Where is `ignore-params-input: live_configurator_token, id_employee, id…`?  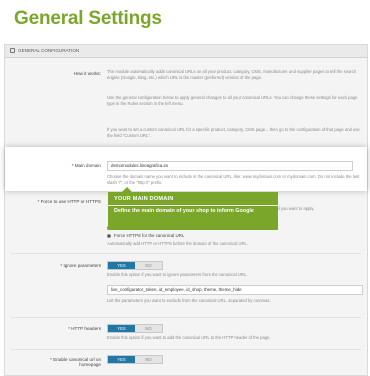 ignore-params-input: live_configurator_token, id_employee, id… is located at coordinates (235, 290).